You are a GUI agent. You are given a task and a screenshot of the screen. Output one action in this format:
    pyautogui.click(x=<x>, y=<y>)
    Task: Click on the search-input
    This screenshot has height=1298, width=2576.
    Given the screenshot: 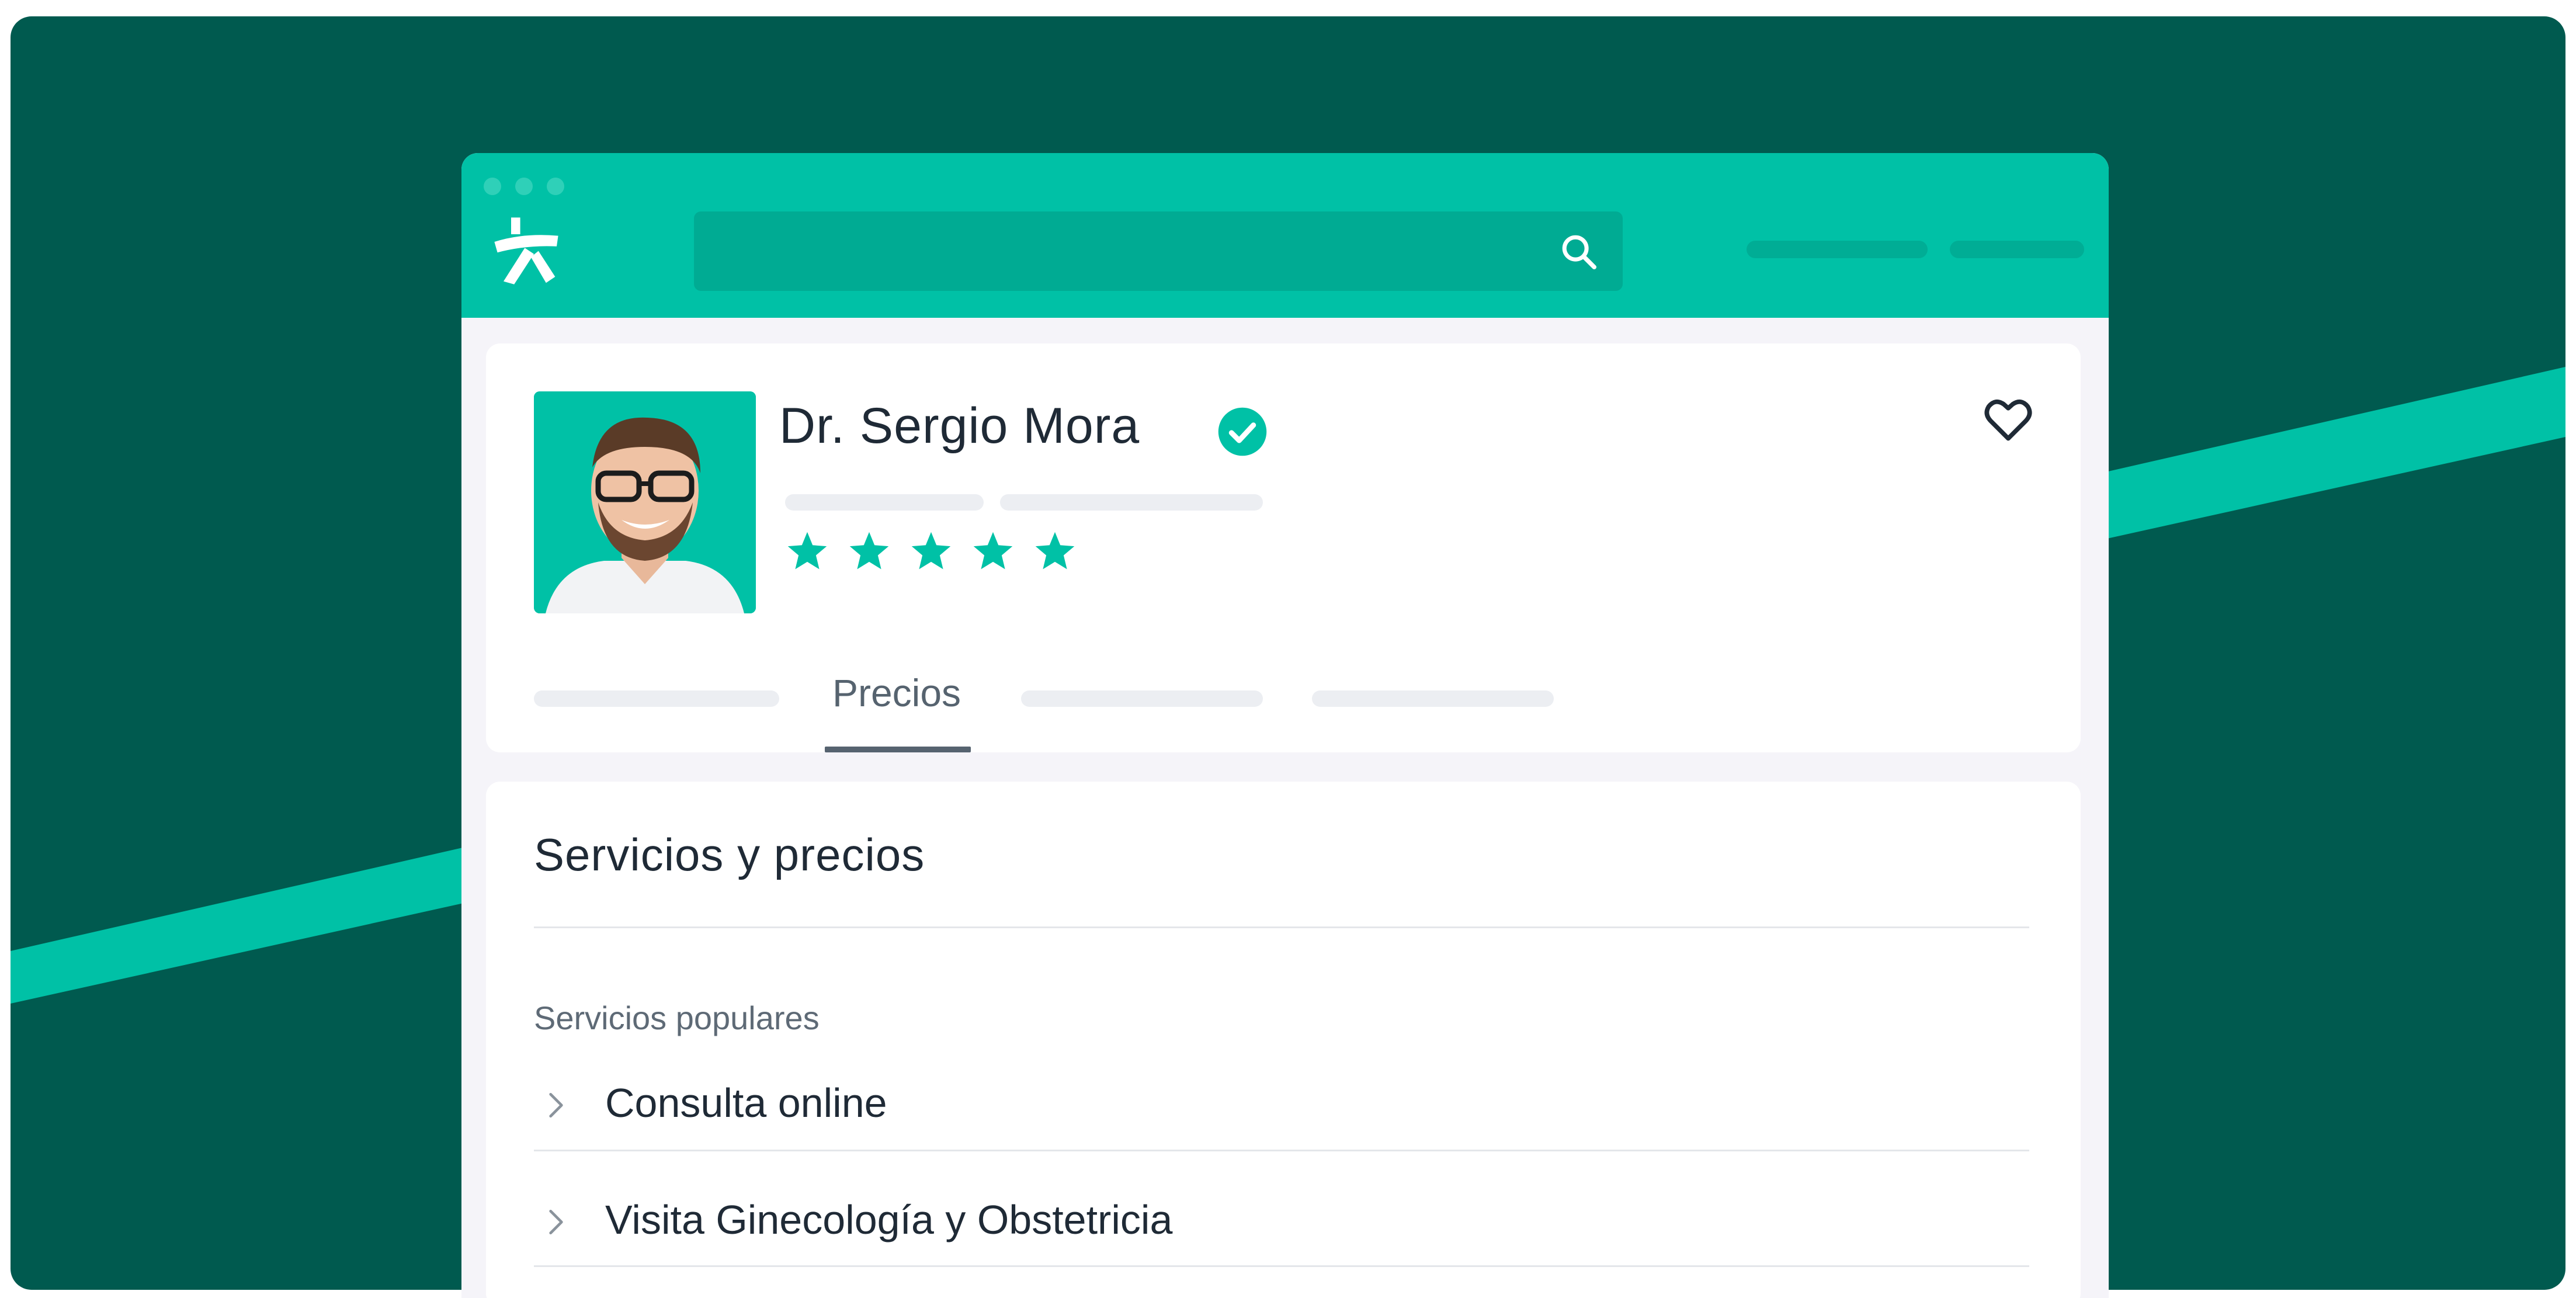 What is the action you would take?
    pyautogui.click(x=1158, y=251)
    